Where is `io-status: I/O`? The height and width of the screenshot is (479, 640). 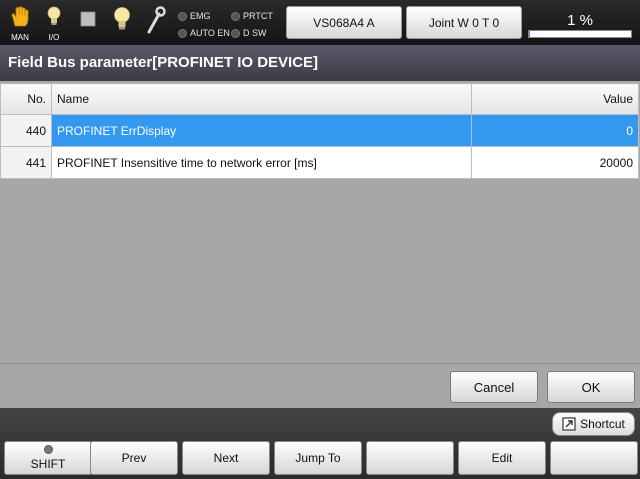 io-status: I/O is located at coordinates (54, 24).